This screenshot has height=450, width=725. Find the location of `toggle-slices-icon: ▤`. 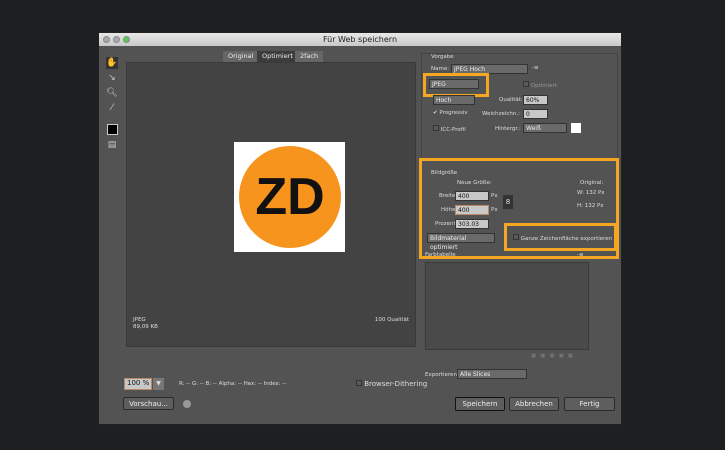

toggle-slices-icon: ▤ is located at coordinates (112, 145).